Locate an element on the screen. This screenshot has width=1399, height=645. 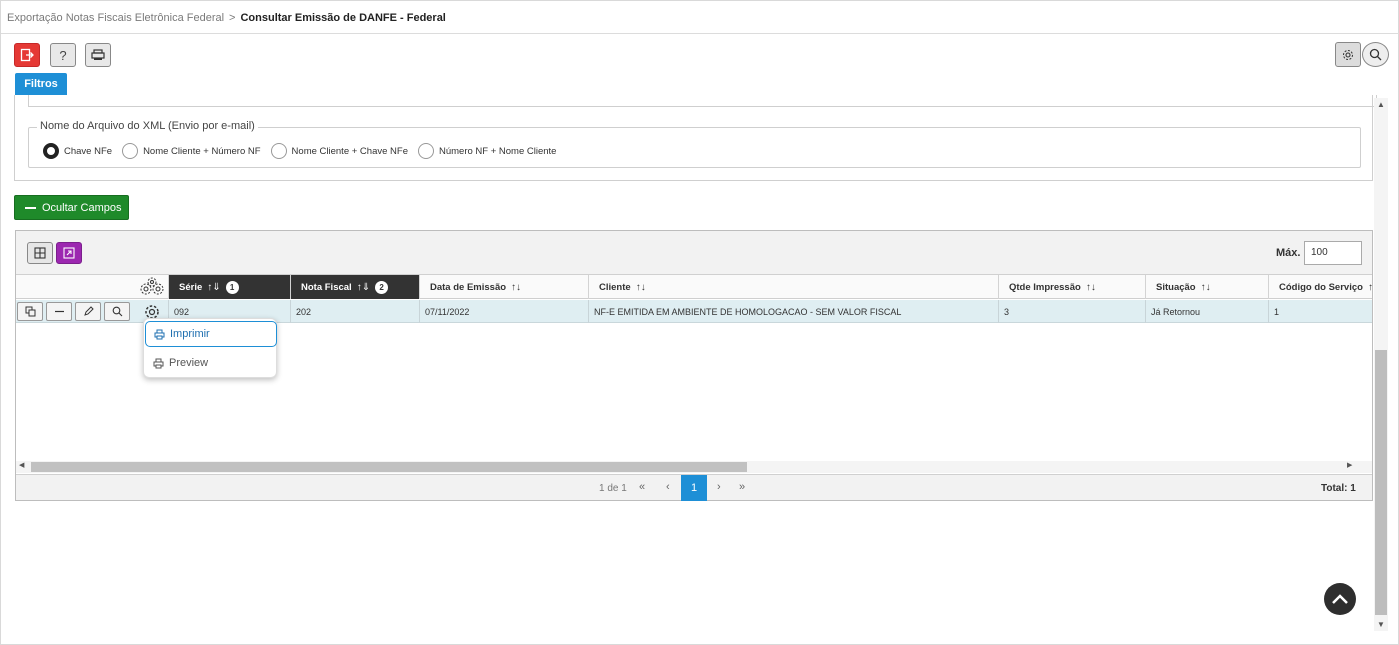
edit-button is located at coordinates (88, 311).